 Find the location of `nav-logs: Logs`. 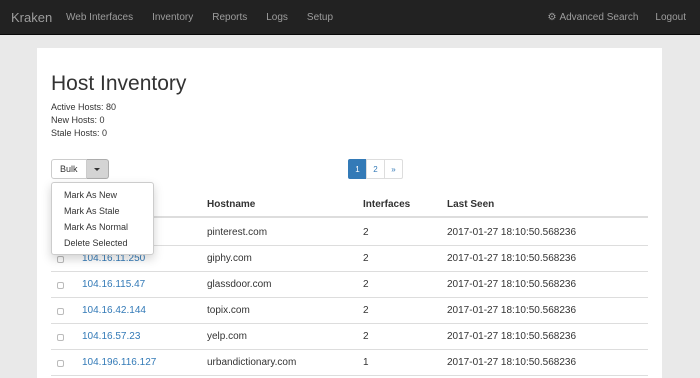

nav-logs: Logs is located at coordinates (277, 17).